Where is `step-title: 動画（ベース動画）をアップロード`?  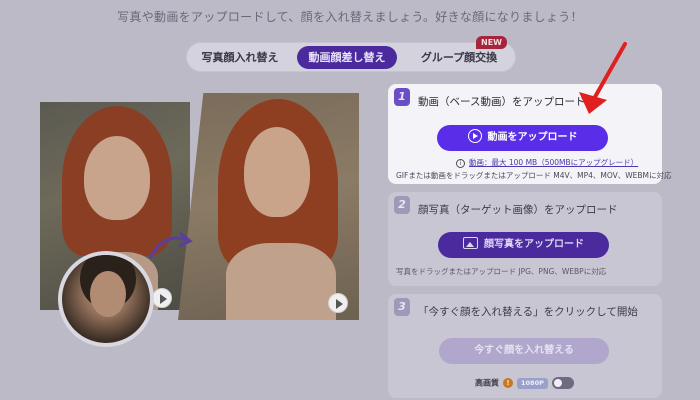 step-title: 動画（ベース動画）をアップロード is located at coordinates (502, 102).